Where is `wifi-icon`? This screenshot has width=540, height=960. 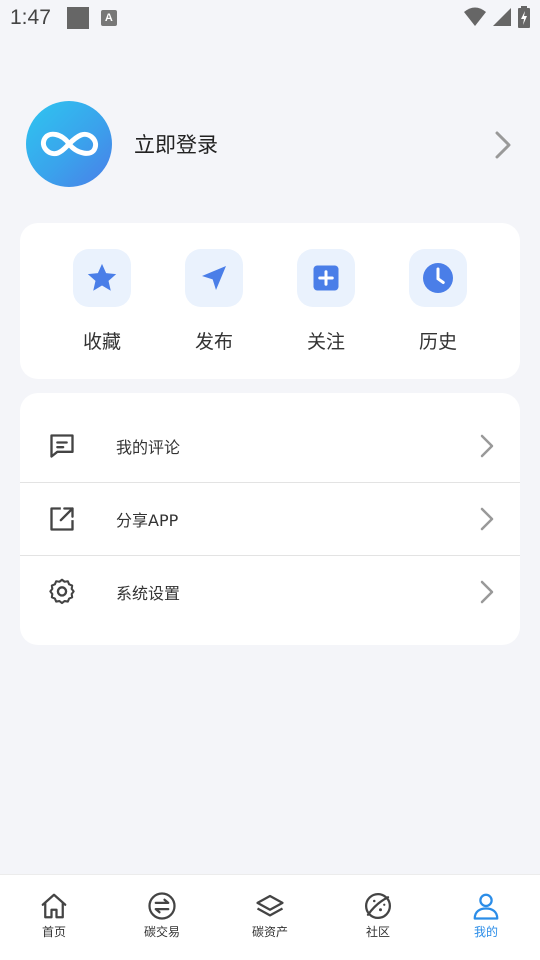
wifi-icon is located at coordinates (475, 16).